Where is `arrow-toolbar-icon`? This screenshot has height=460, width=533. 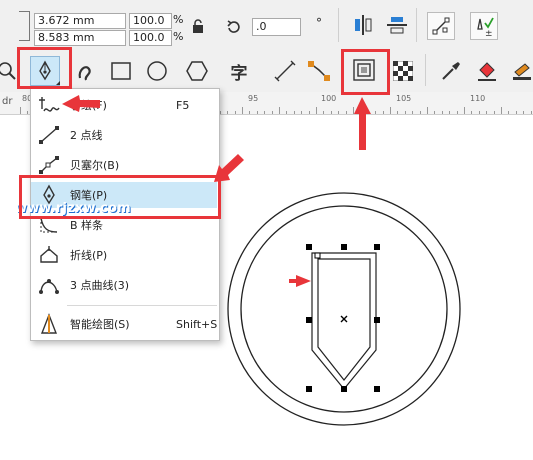
arrow-toolbar-icon is located at coordinates (81, 103).